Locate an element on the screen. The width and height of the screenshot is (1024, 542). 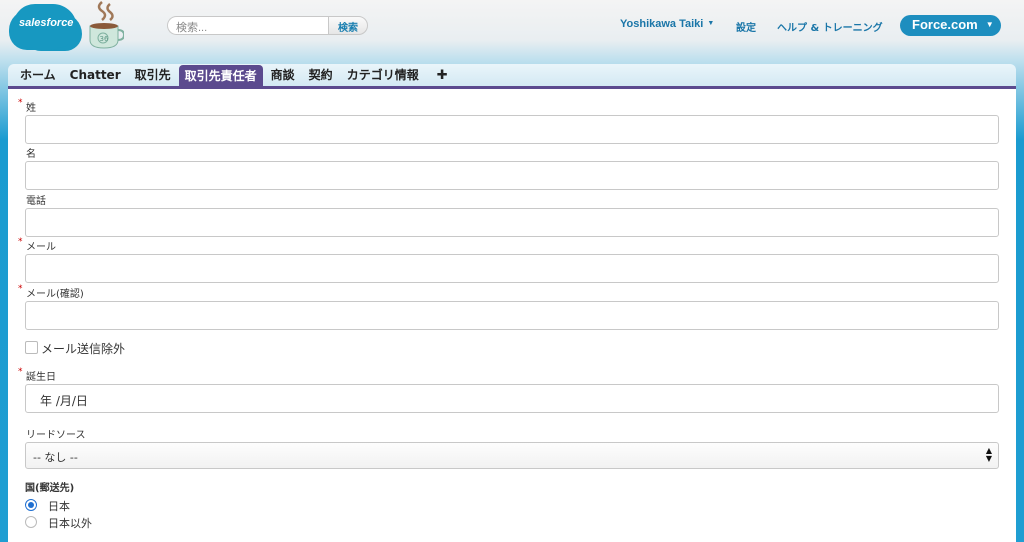
country-other-label: 日本以外 is located at coordinates (70, 523).